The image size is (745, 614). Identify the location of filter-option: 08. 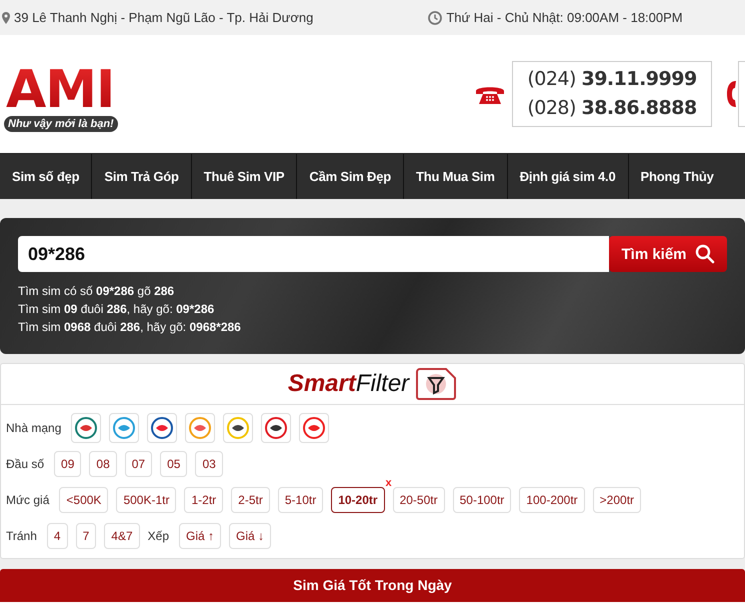
(103, 464).